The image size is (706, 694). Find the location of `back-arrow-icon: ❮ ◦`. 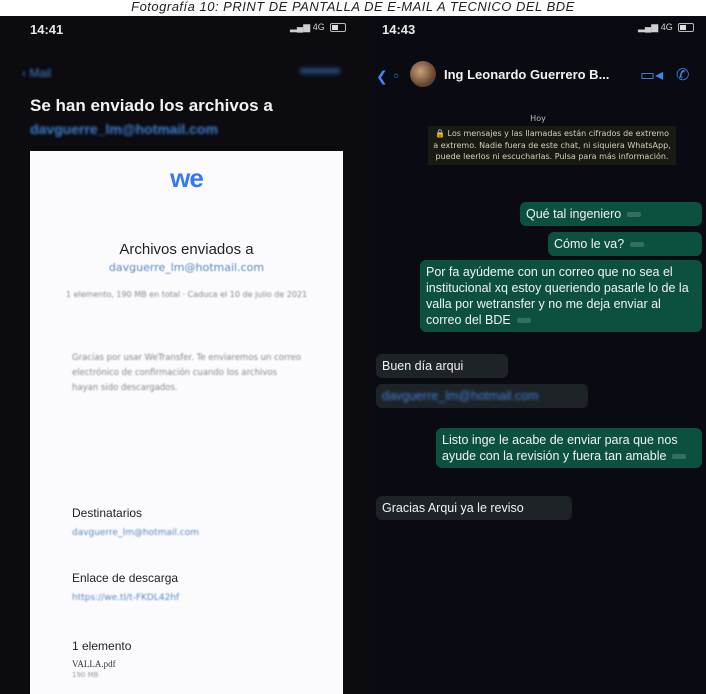

back-arrow-icon: ❮ ◦ is located at coordinates (388, 77).